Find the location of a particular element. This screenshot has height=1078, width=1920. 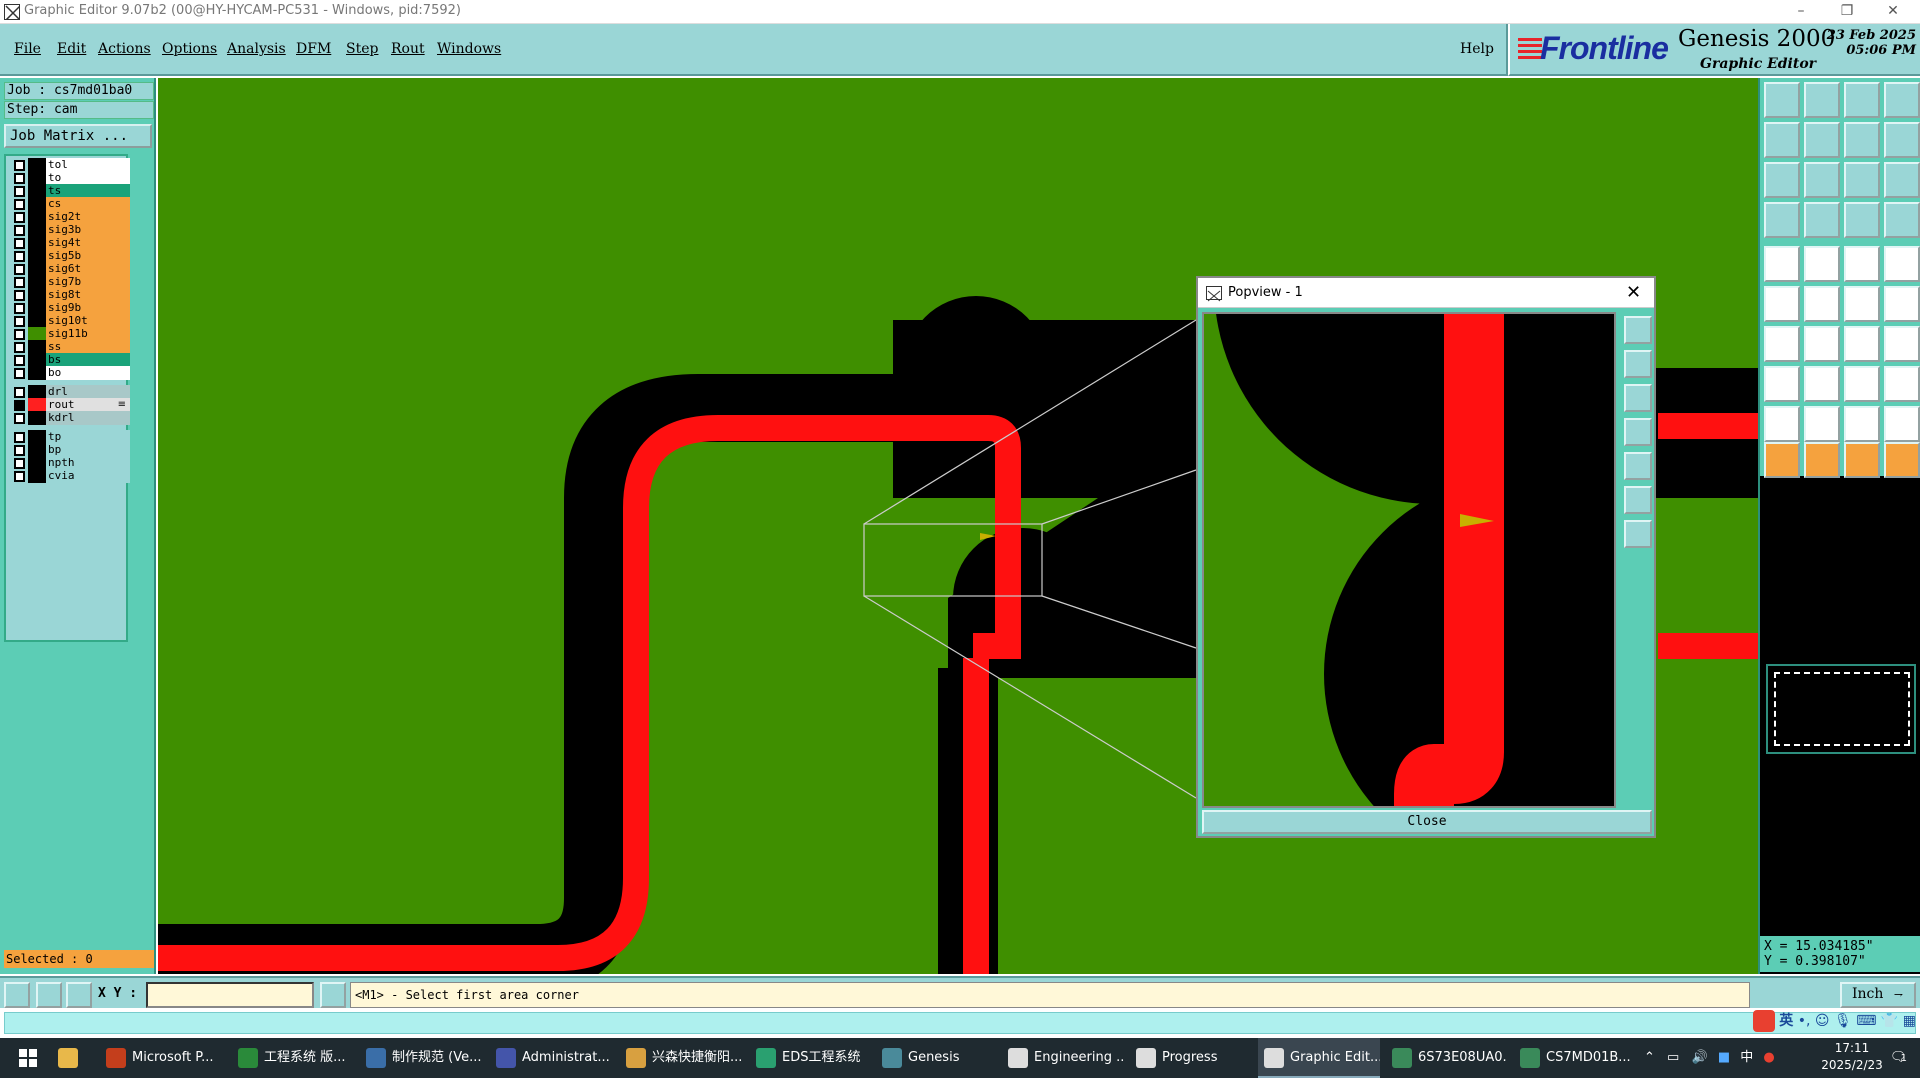

emoji-icon: ☺ is located at coordinates (1822, 1021).